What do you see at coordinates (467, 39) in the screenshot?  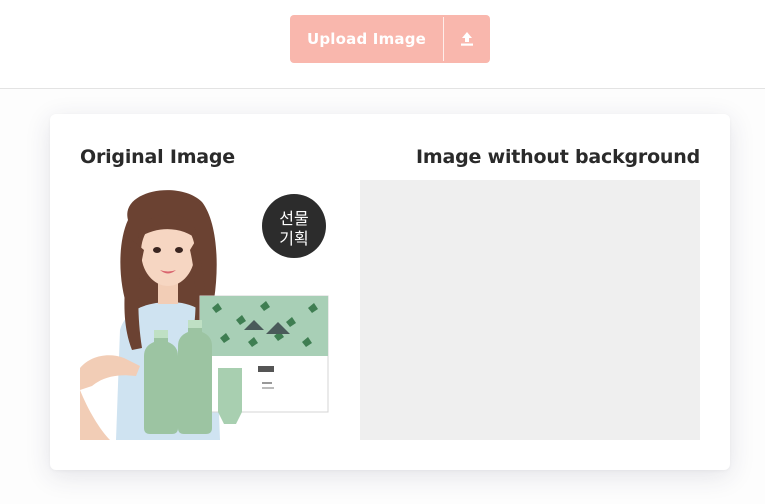 I see `upload-icon` at bounding box center [467, 39].